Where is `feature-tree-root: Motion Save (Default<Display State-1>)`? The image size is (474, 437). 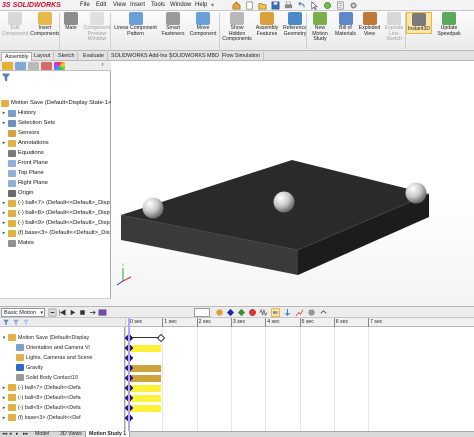
feature-tree-root: Motion Save (Default<Display State-1>) is located at coordinates (56, 103).